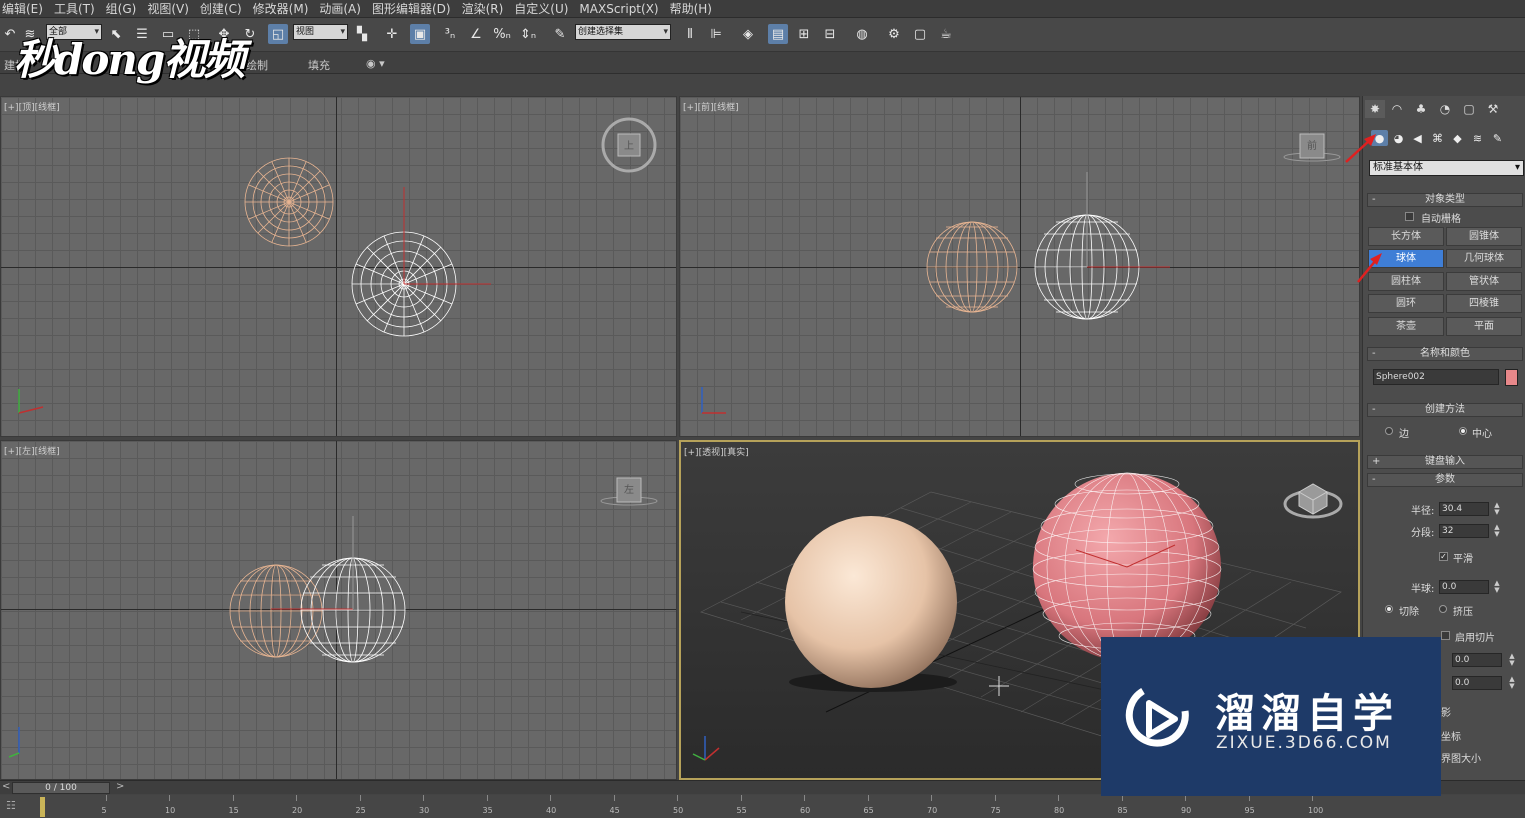 The height and width of the screenshot is (818, 1525). I want to click on lights-icon: ◀, so click(1417, 138).